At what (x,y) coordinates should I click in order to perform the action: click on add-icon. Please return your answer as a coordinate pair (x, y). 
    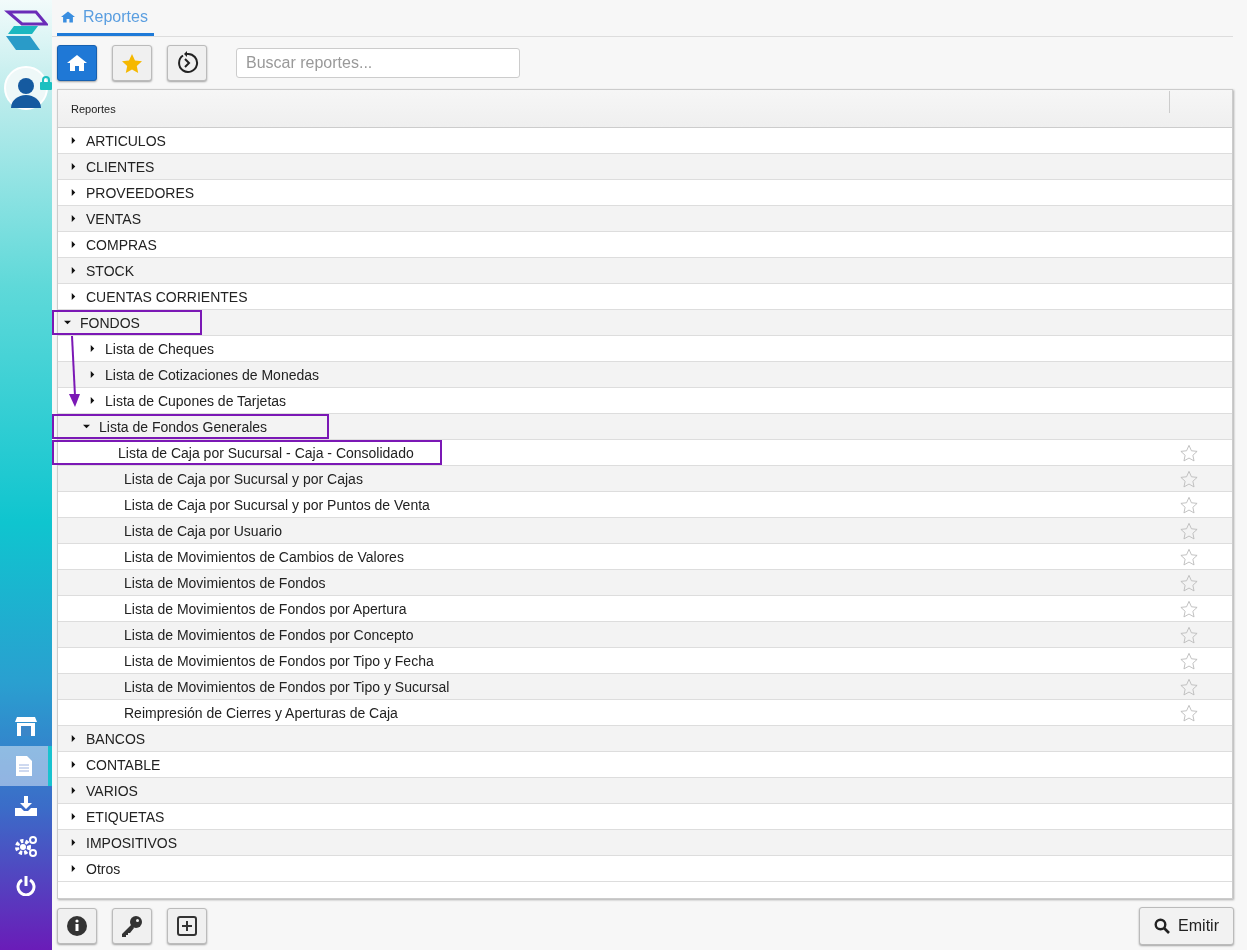
    Looking at the image, I should click on (187, 926).